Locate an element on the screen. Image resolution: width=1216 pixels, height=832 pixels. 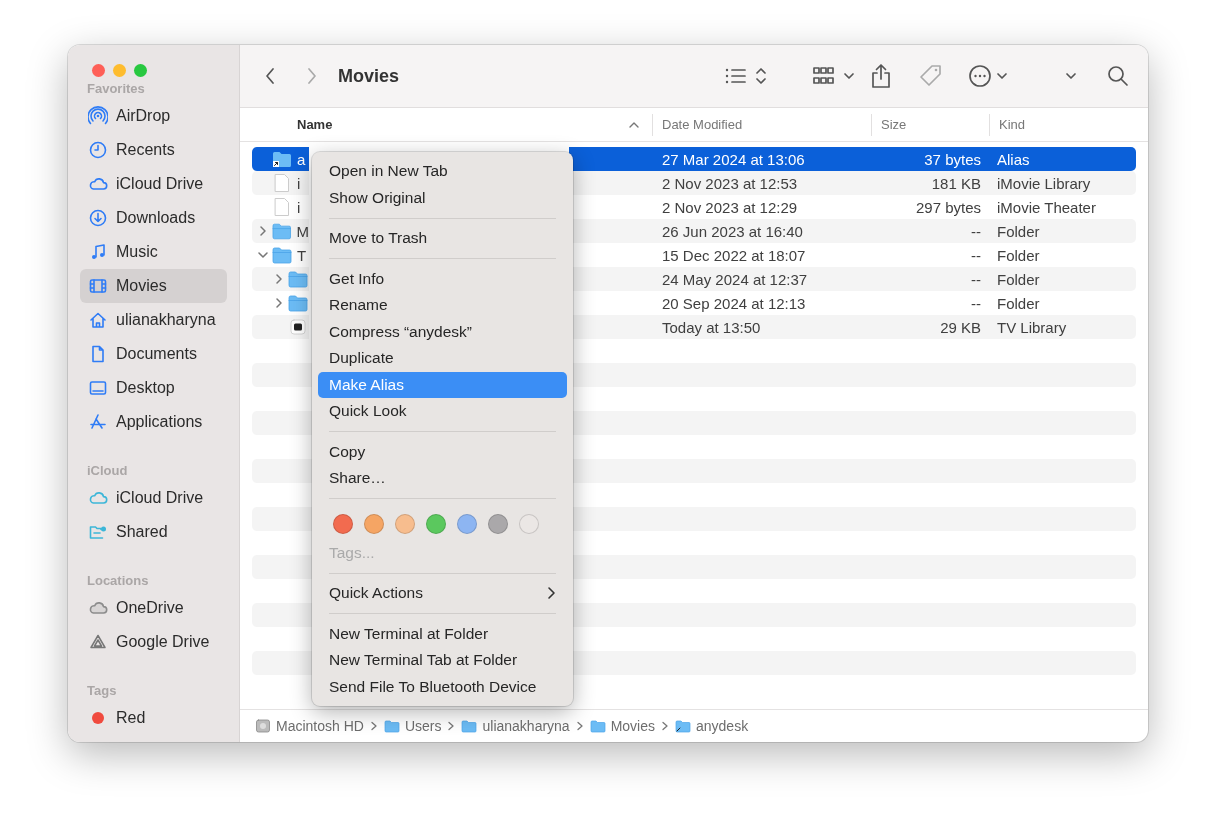
menu-item: Move to Trash is located at coordinates (442, 238).